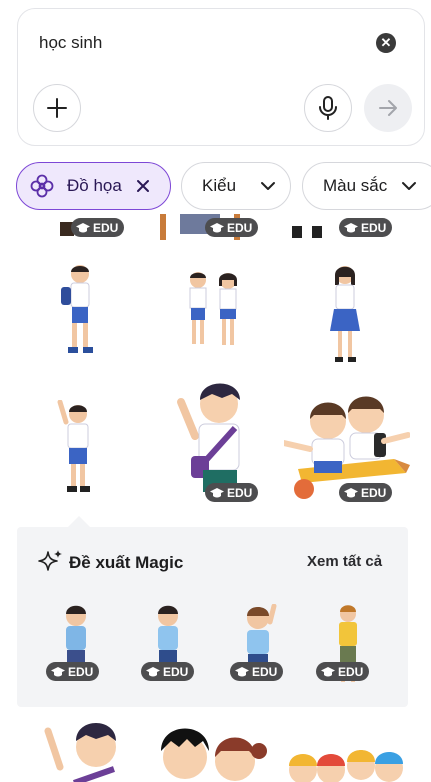 The height and width of the screenshot is (782, 431). I want to click on result-illustration-girl-student, so click(345, 316).